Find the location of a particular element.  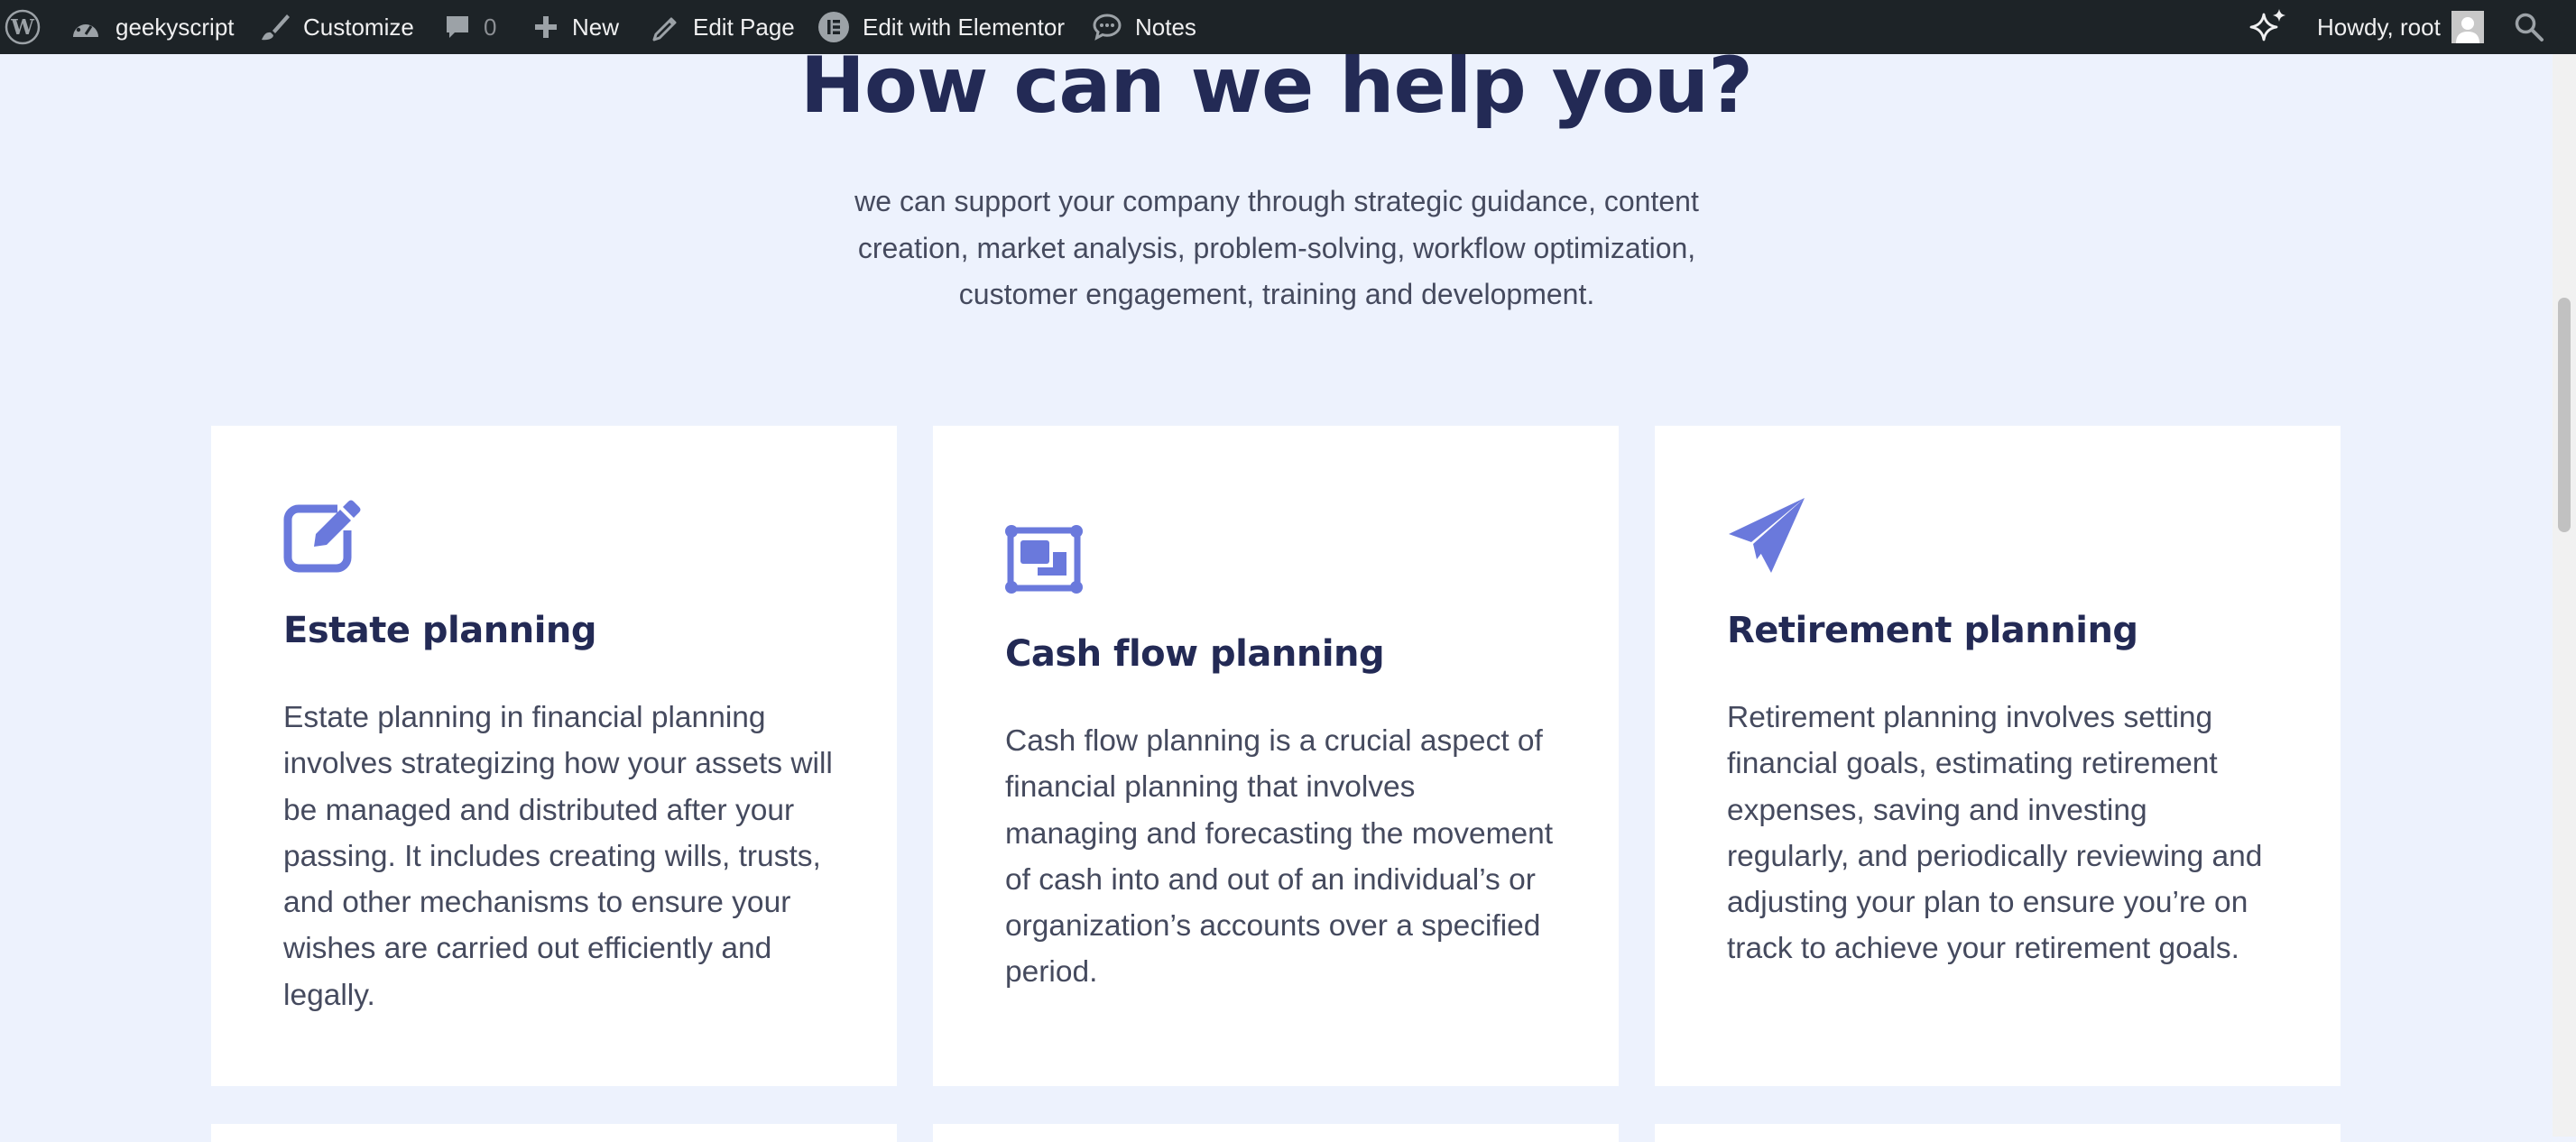

wordpress-logo-icon: W is located at coordinates (23, 27).